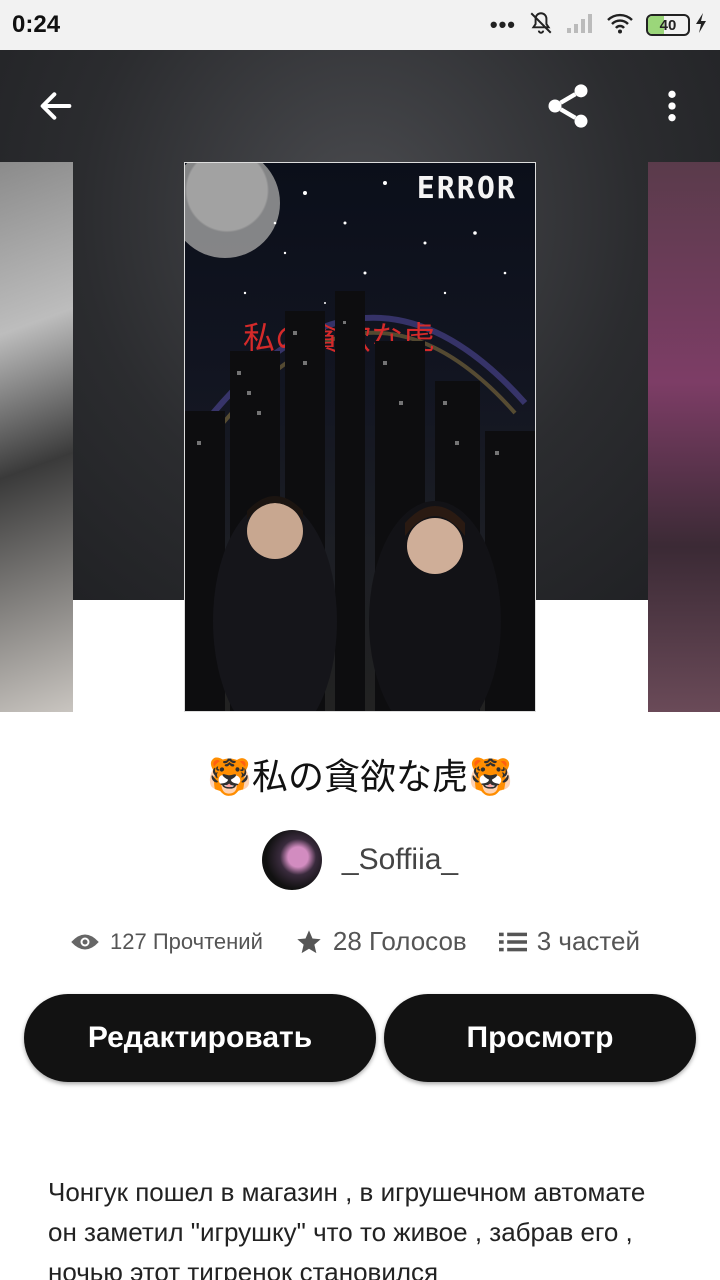  What do you see at coordinates (580, 25) in the screenshot?
I see `signal-icon` at bounding box center [580, 25].